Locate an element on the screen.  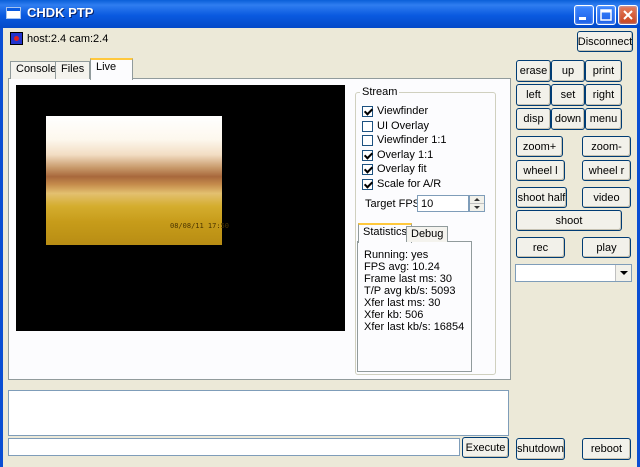
stat-fps-avg: FPS avg: 10.24 is located at coordinates (402, 267).